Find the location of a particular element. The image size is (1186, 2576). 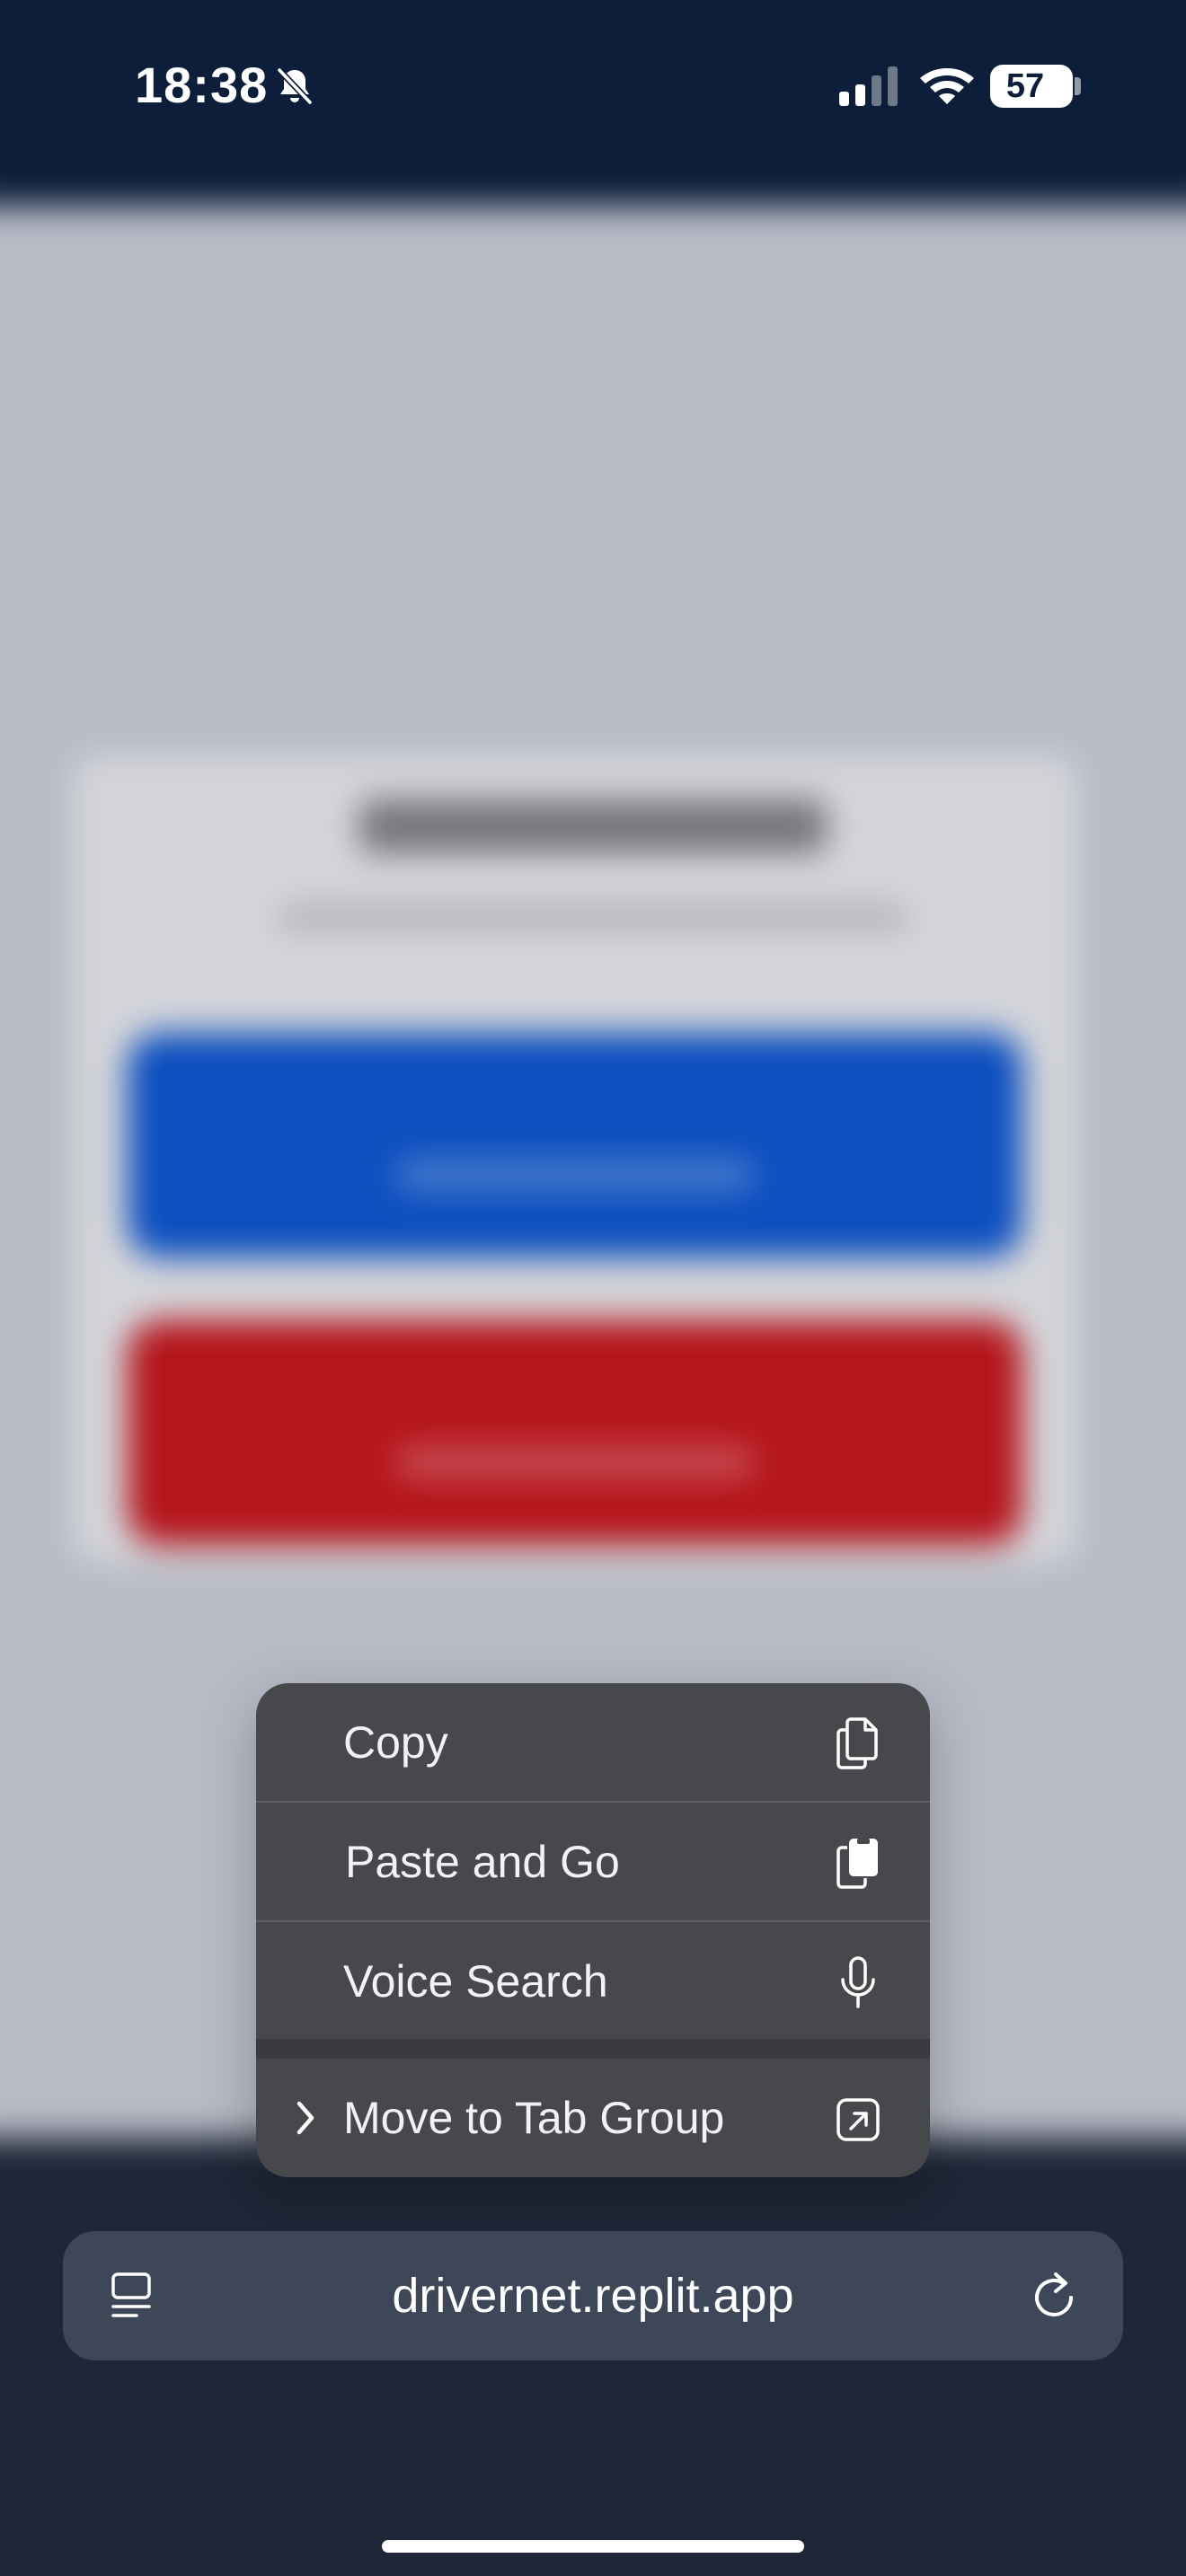

bell-slash-icon is located at coordinates (295, 86).